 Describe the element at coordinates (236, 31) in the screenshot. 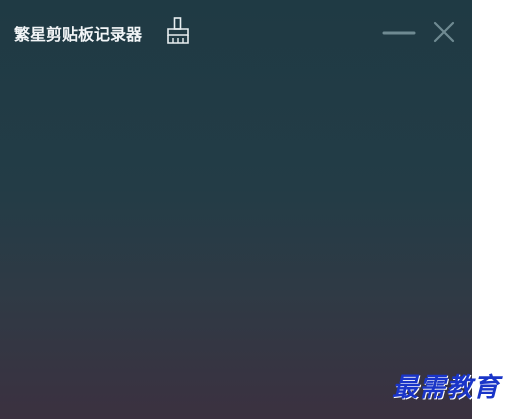

I see `title-bar: 繁星剪贴板记录器` at that location.